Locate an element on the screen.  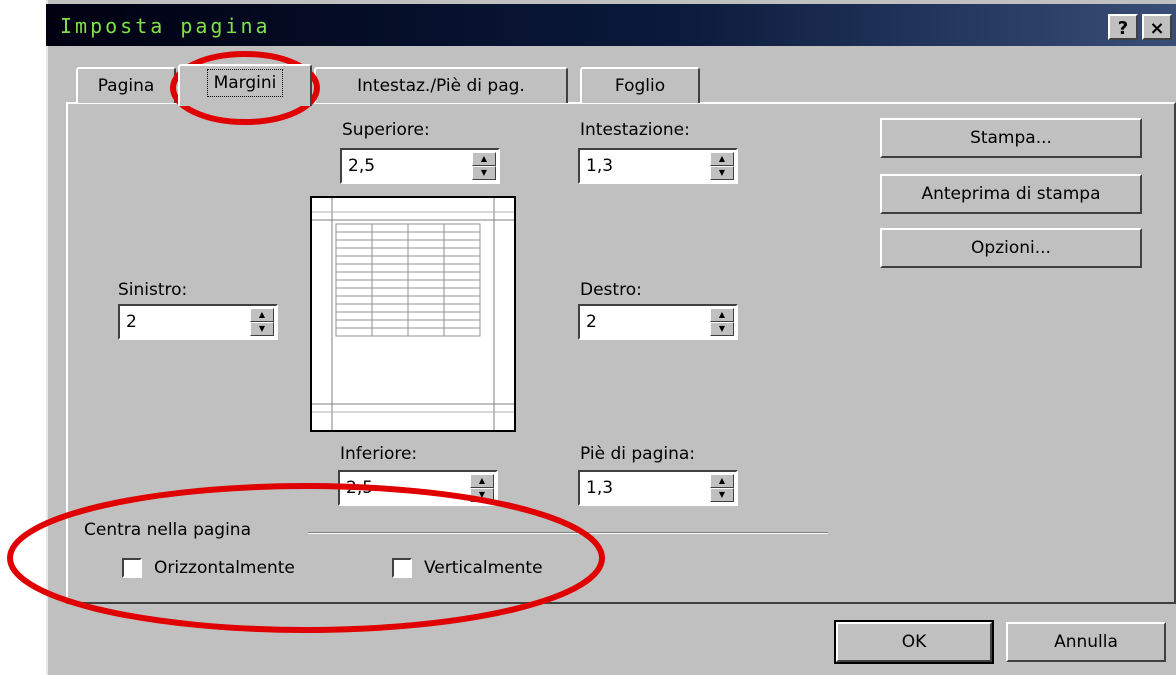
tab-margini: Margini is located at coordinates (245, 85).